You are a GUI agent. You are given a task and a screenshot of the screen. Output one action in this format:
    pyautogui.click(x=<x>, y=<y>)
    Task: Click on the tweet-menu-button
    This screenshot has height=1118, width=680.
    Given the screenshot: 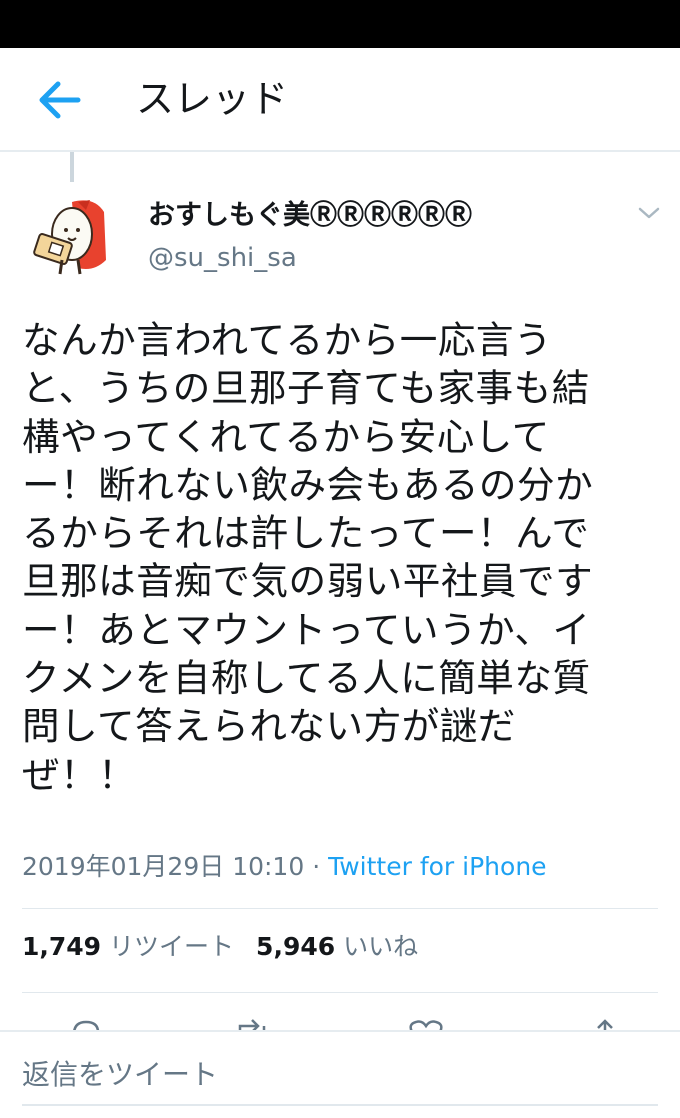 What is the action you would take?
    pyautogui.click(x=649, y=213)
    